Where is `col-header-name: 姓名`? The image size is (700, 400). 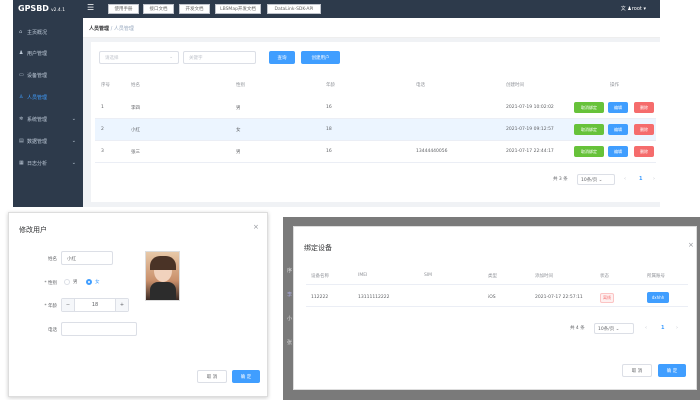 col-header-name: 姓名 is located at coordinates (135, 85).